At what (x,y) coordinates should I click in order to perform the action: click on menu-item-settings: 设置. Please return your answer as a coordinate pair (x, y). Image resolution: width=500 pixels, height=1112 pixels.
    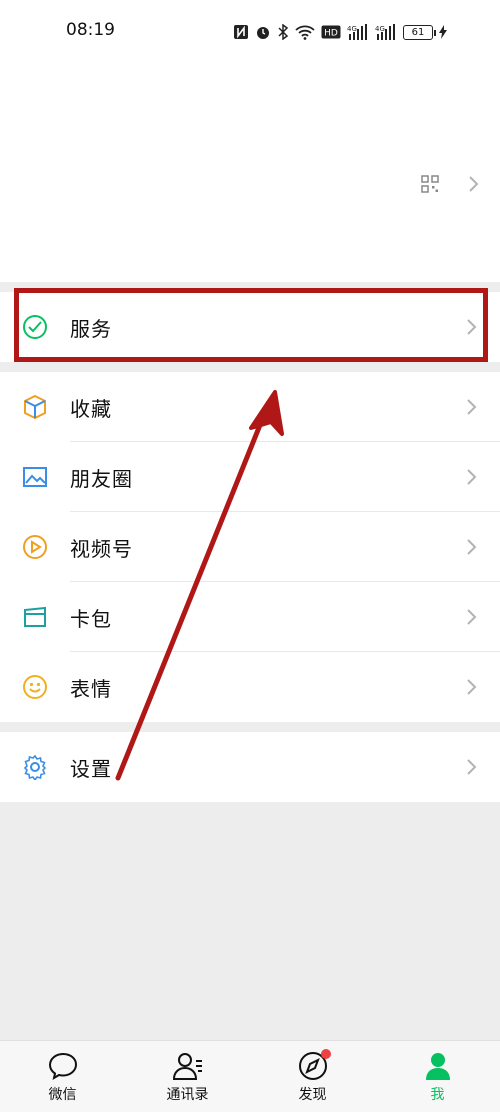
    Looking at the image, I should click on (250, 767).